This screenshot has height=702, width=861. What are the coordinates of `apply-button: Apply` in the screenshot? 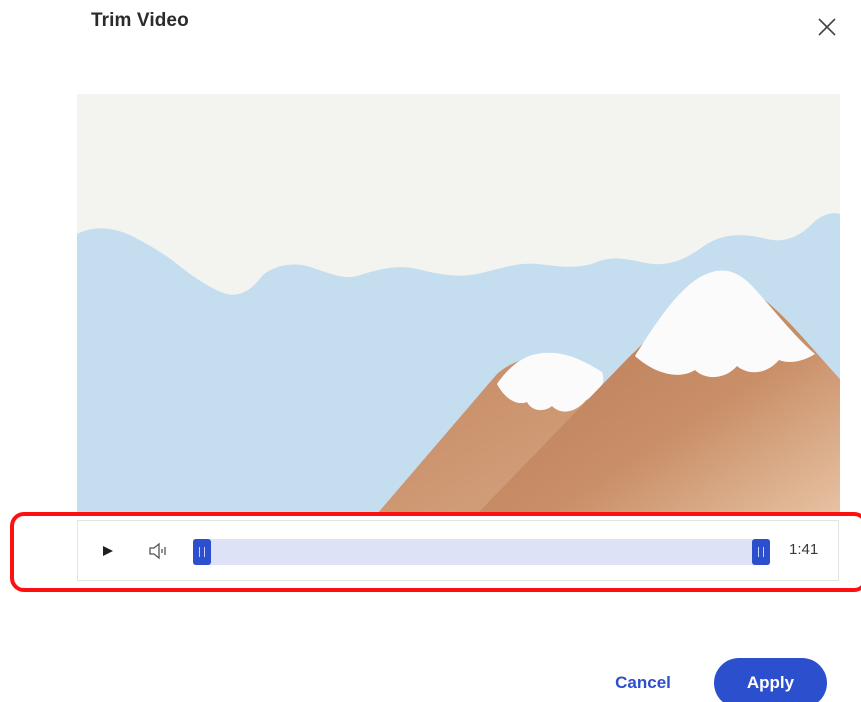 It's located at (770, 680).